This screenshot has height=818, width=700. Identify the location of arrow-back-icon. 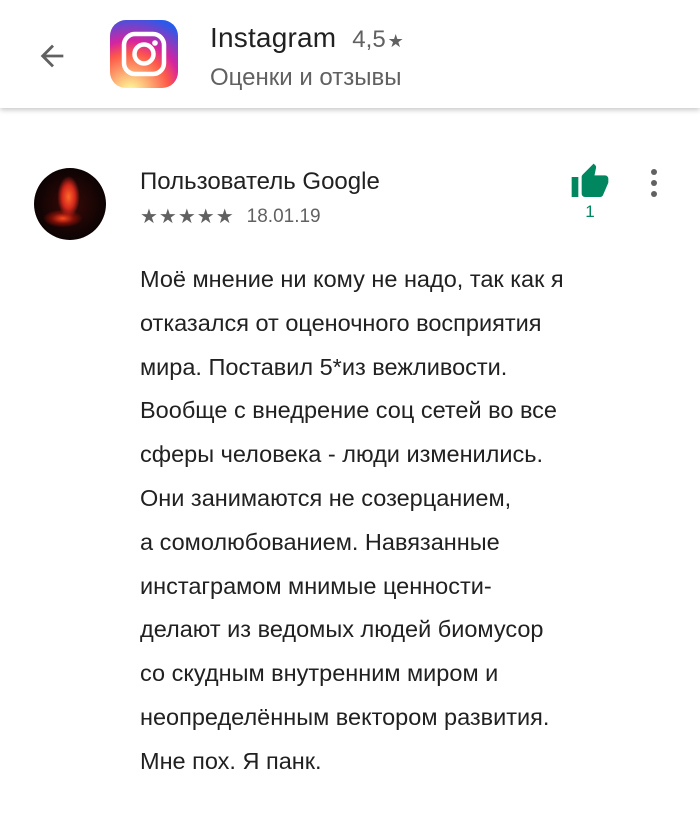
(52, 56).